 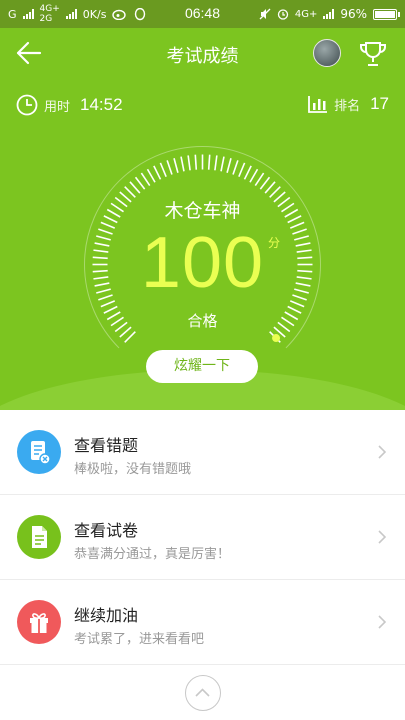 What do you see at coordinates (327, 53) in the screenshot?
I see `avatar` at bounding box center [327, 53].